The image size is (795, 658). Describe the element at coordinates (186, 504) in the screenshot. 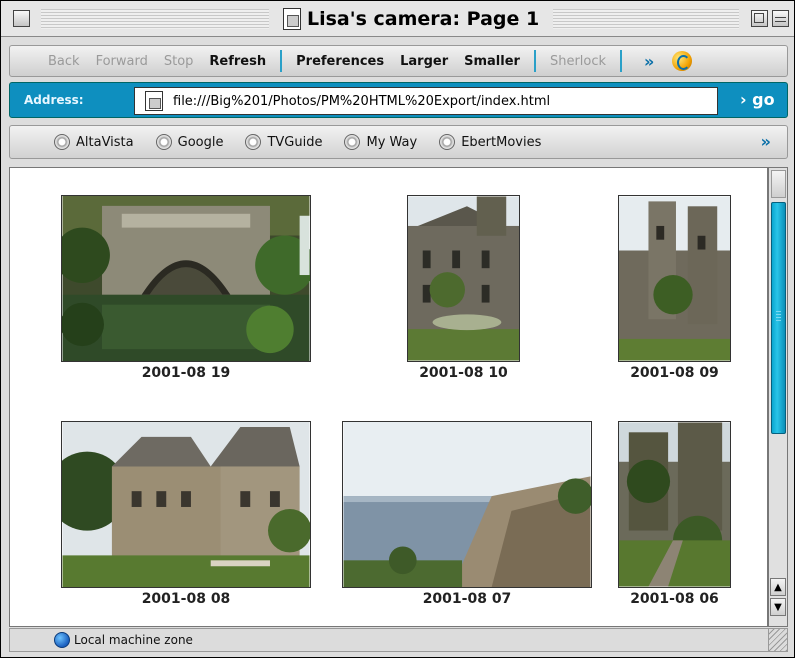

I see `stone-mansion-photo` at that location.